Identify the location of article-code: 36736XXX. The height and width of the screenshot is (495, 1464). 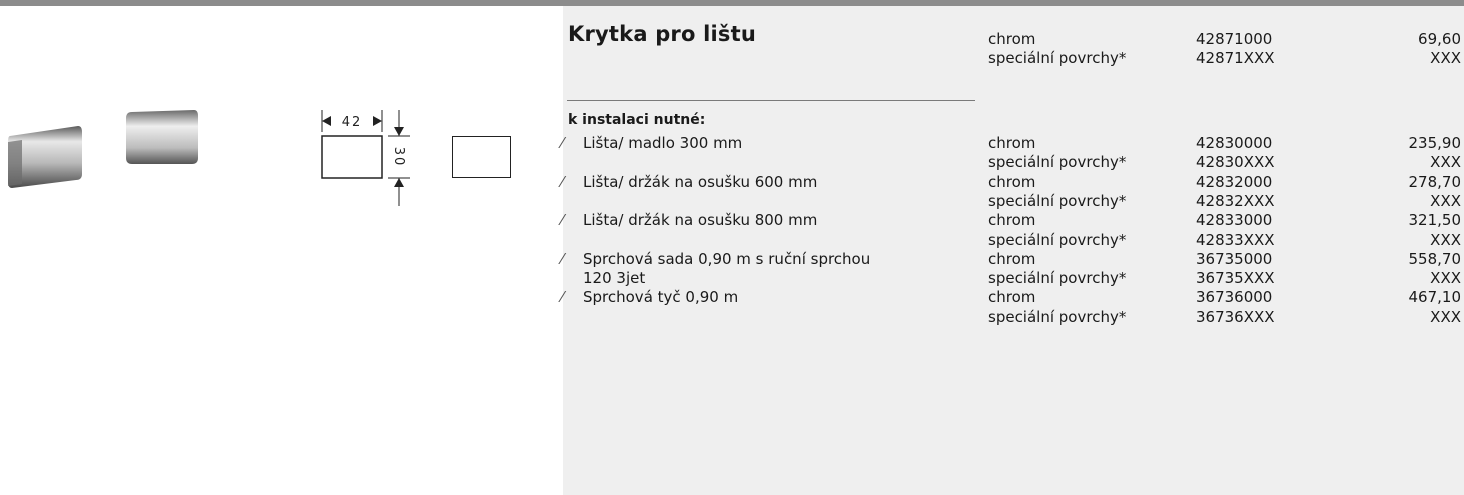
(1235, 316).